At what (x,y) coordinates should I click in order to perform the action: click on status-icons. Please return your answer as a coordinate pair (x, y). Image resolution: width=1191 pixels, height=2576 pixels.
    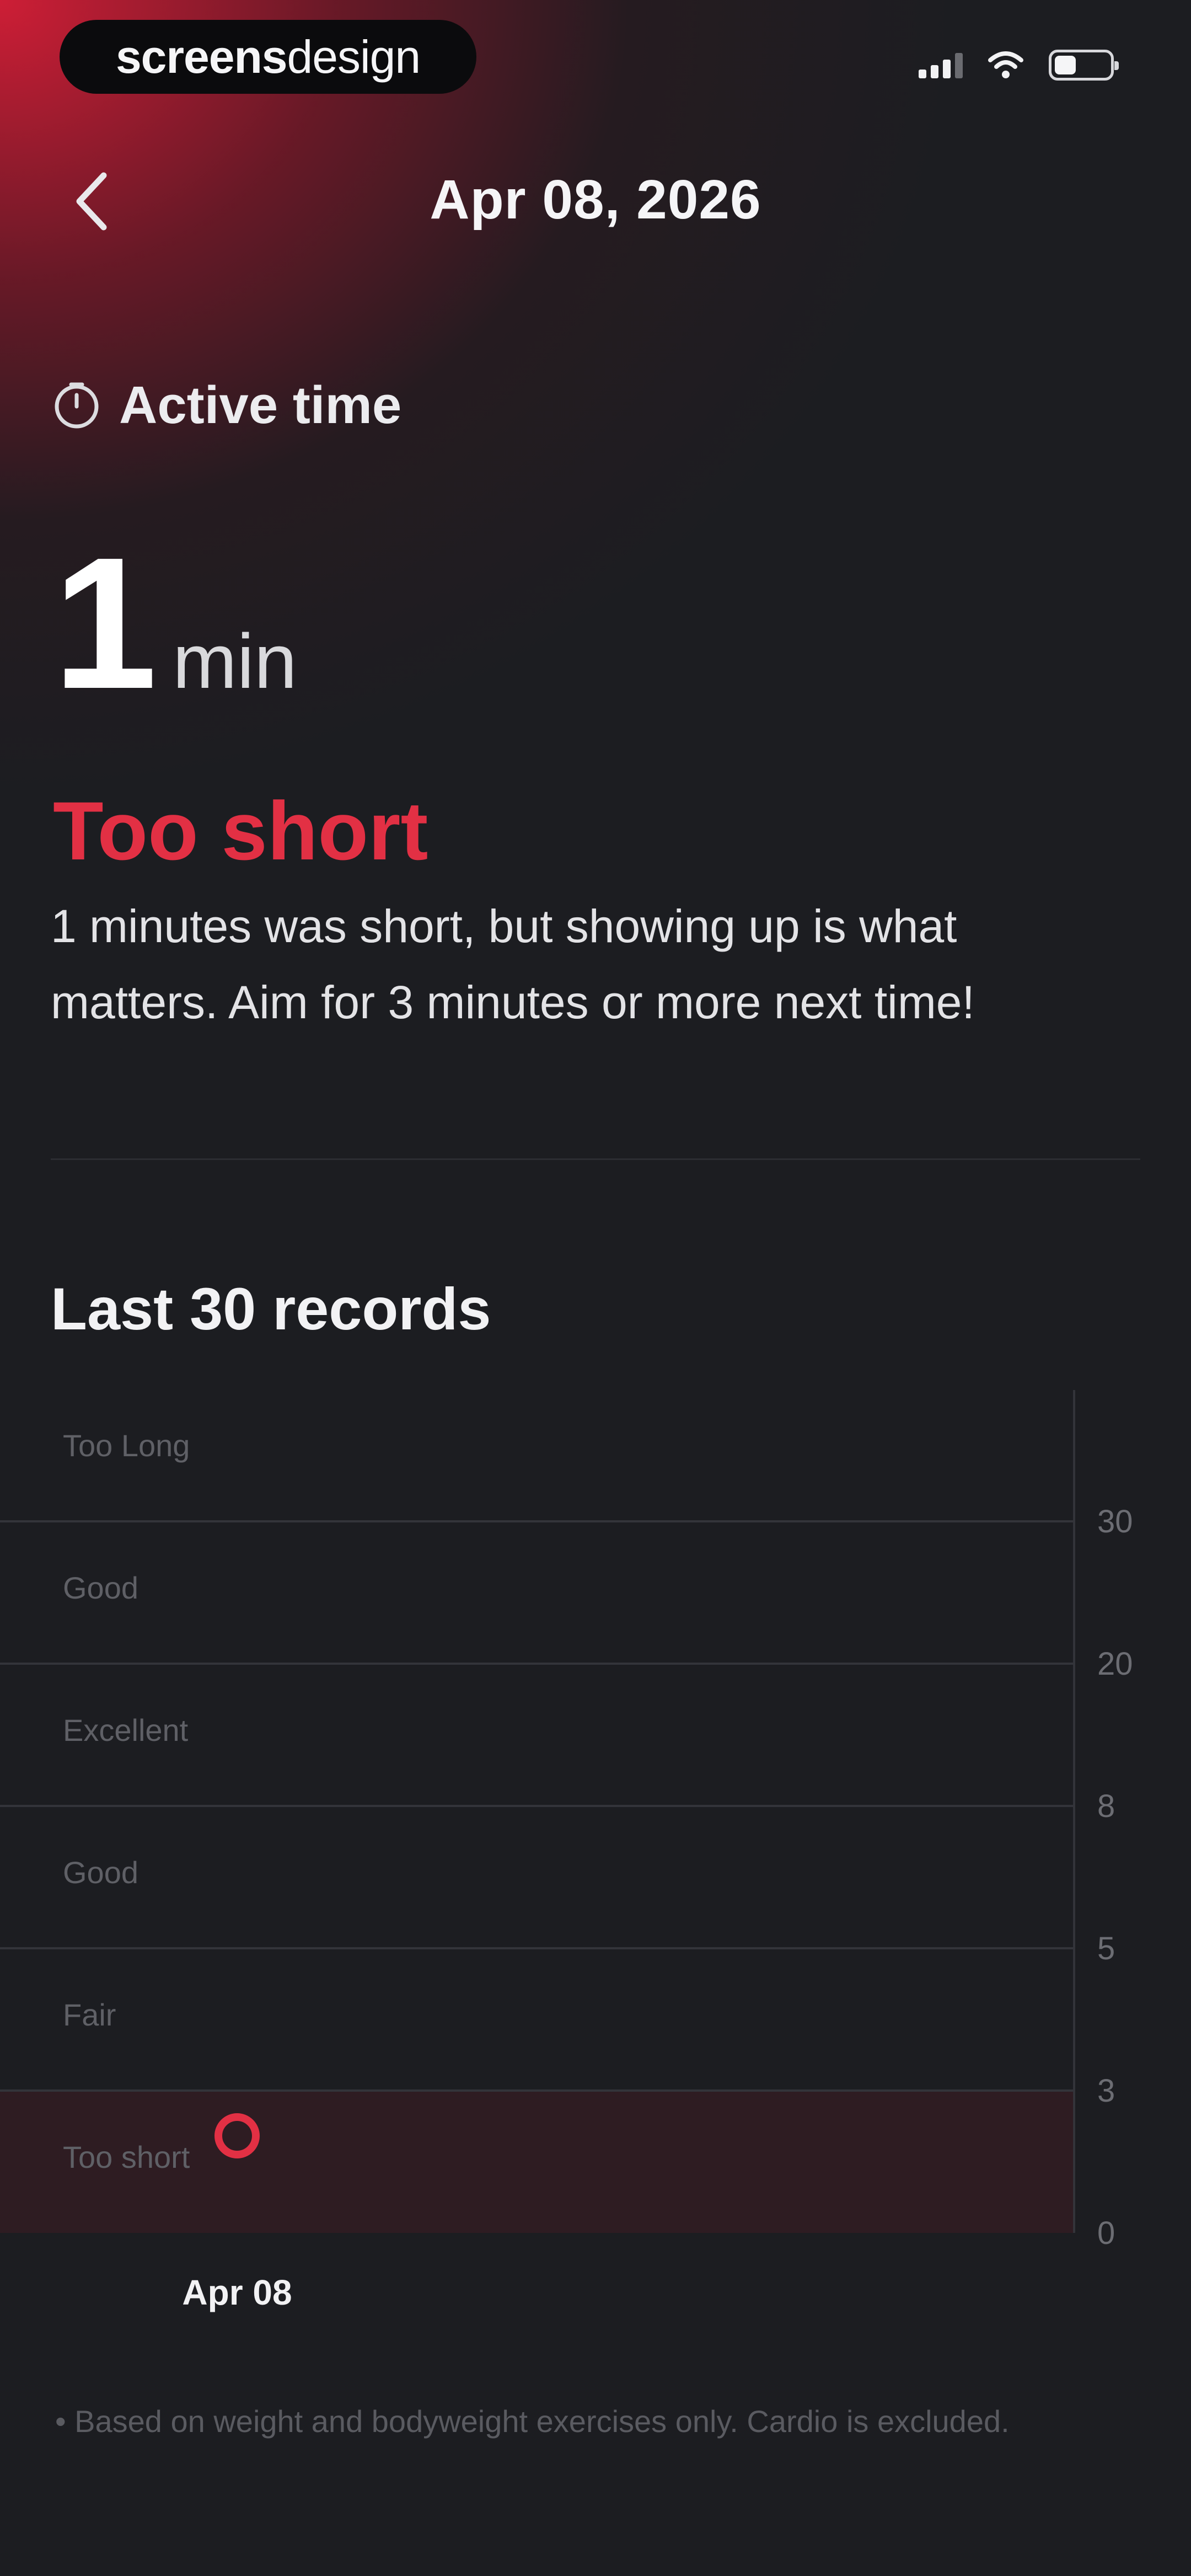
    Looking at the image, I should click on (1019, 65).